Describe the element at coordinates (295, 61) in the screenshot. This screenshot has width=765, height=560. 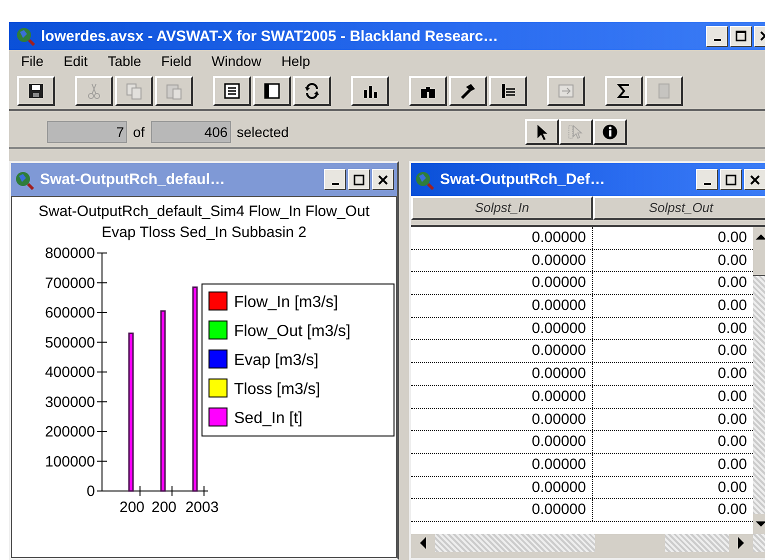
I see `menu-item: Help` at that location.